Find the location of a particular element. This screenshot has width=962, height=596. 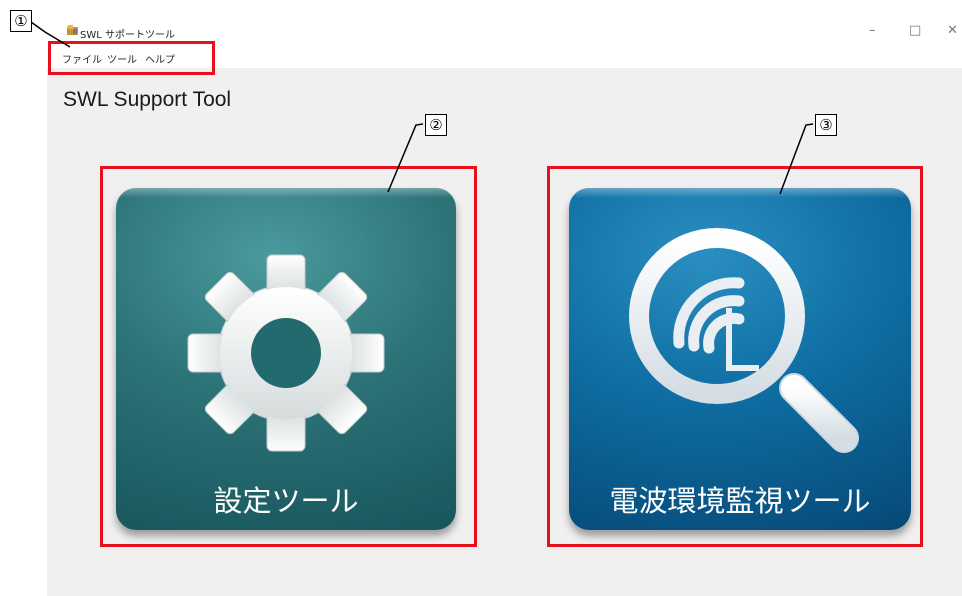

callout-marker-1: ① is located at coordinates (21, 21).